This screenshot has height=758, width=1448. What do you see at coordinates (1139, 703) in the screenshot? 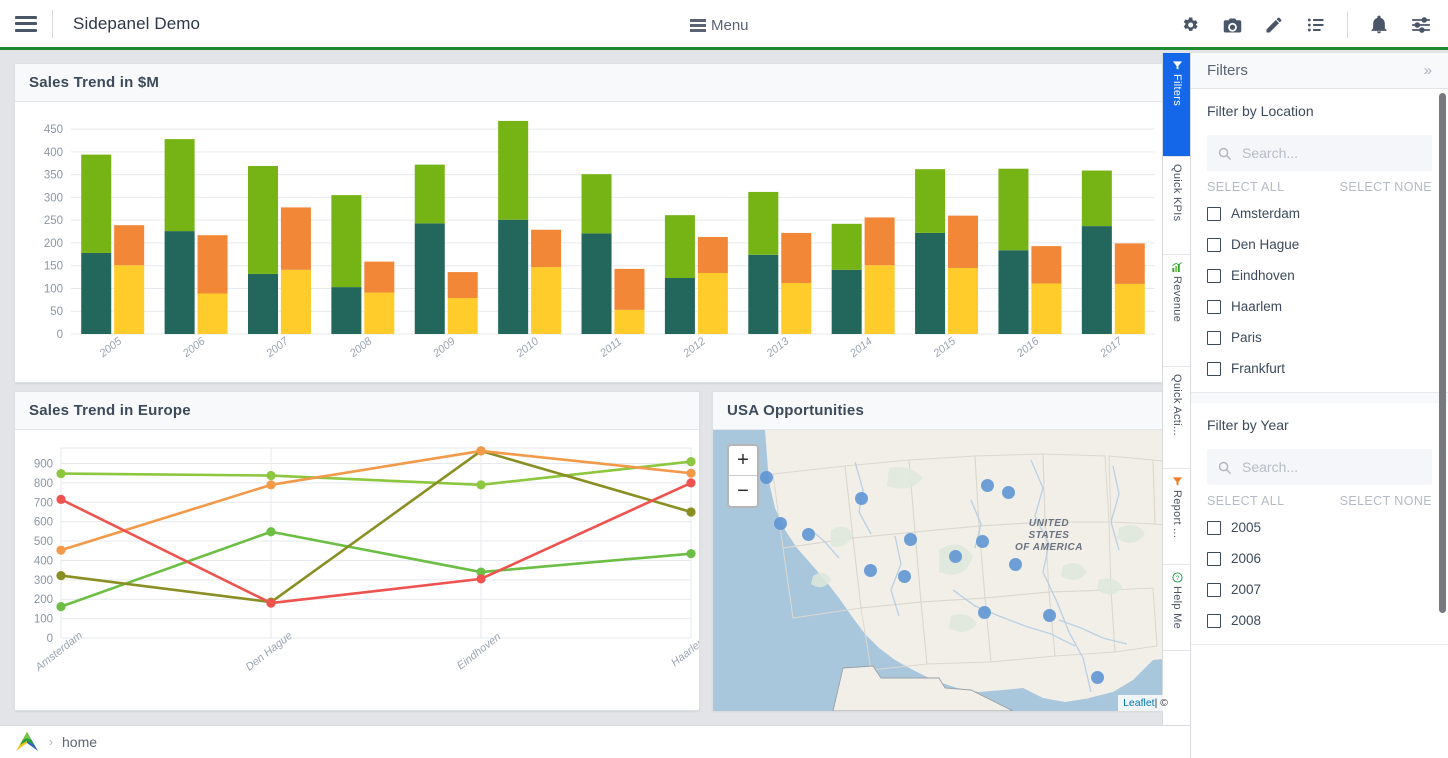
I see `leaflet-link: Leaflet` at bounding box center [1139, 703].